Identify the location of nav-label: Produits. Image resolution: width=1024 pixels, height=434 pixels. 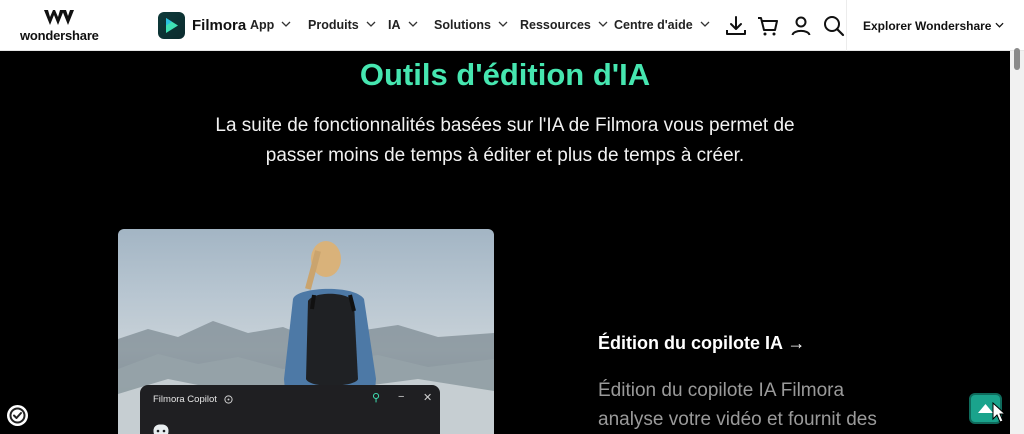
(333, 25).